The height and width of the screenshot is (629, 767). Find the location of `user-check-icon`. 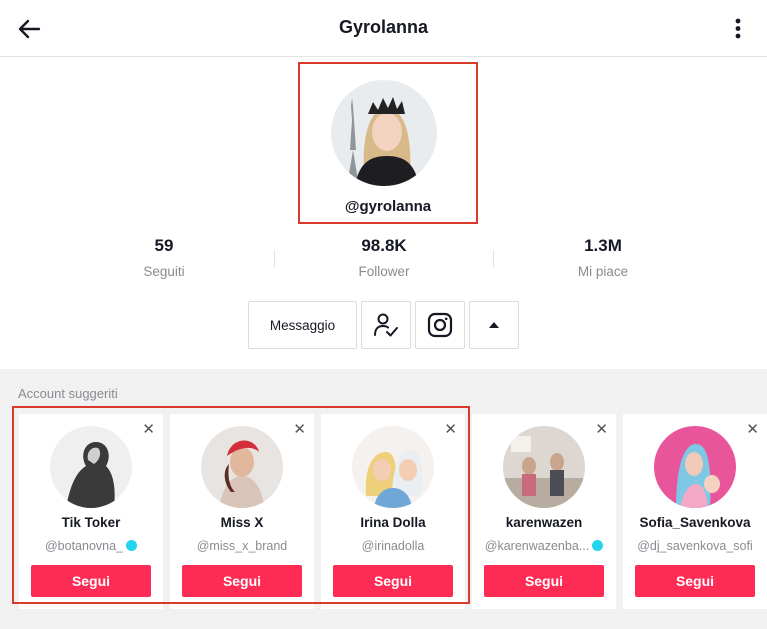

user-check-icon is located at coordinates (386, 325).